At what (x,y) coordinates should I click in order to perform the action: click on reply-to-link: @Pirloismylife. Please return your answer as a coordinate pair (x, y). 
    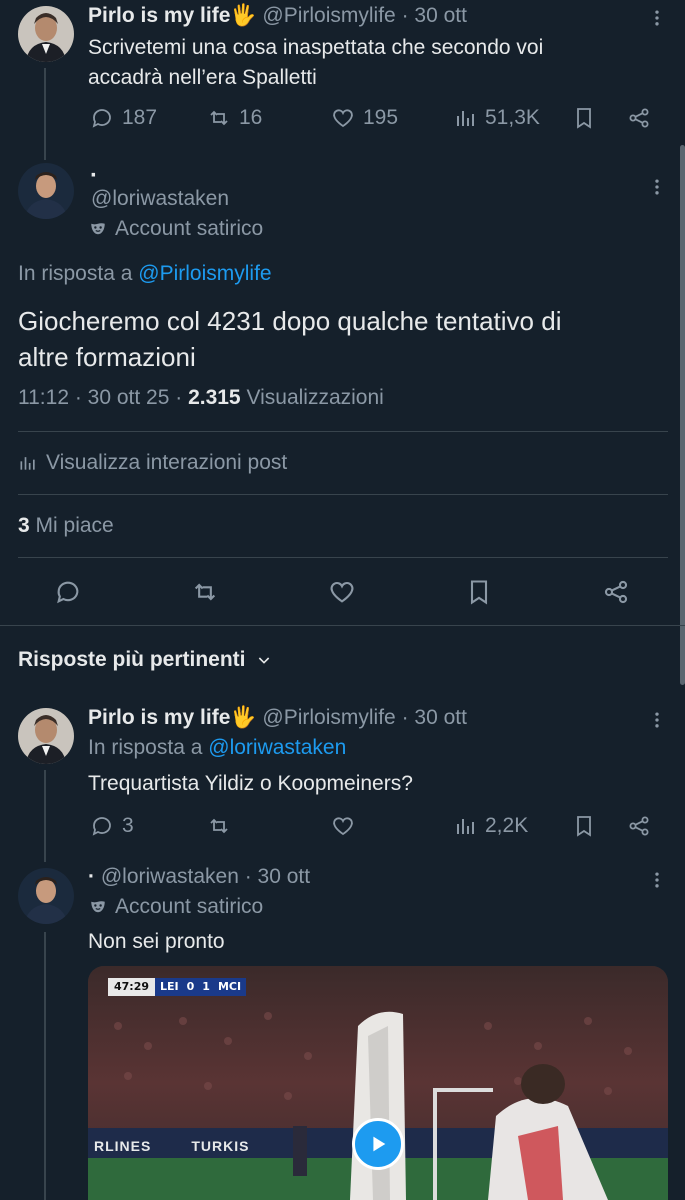
    Looking at the image, I should click on (204, 273).